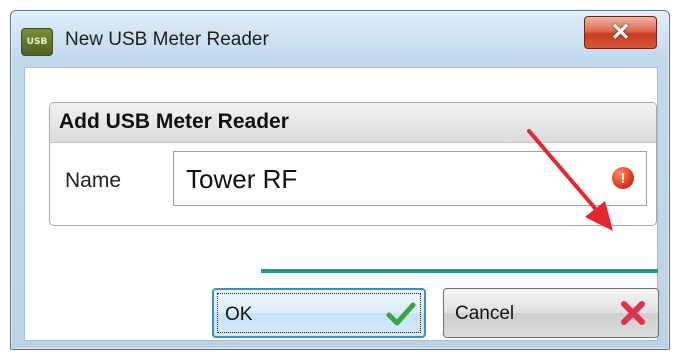 This screenshot has width=680, height=358. I want to click on red-arrow-icon, so click(570, 180).